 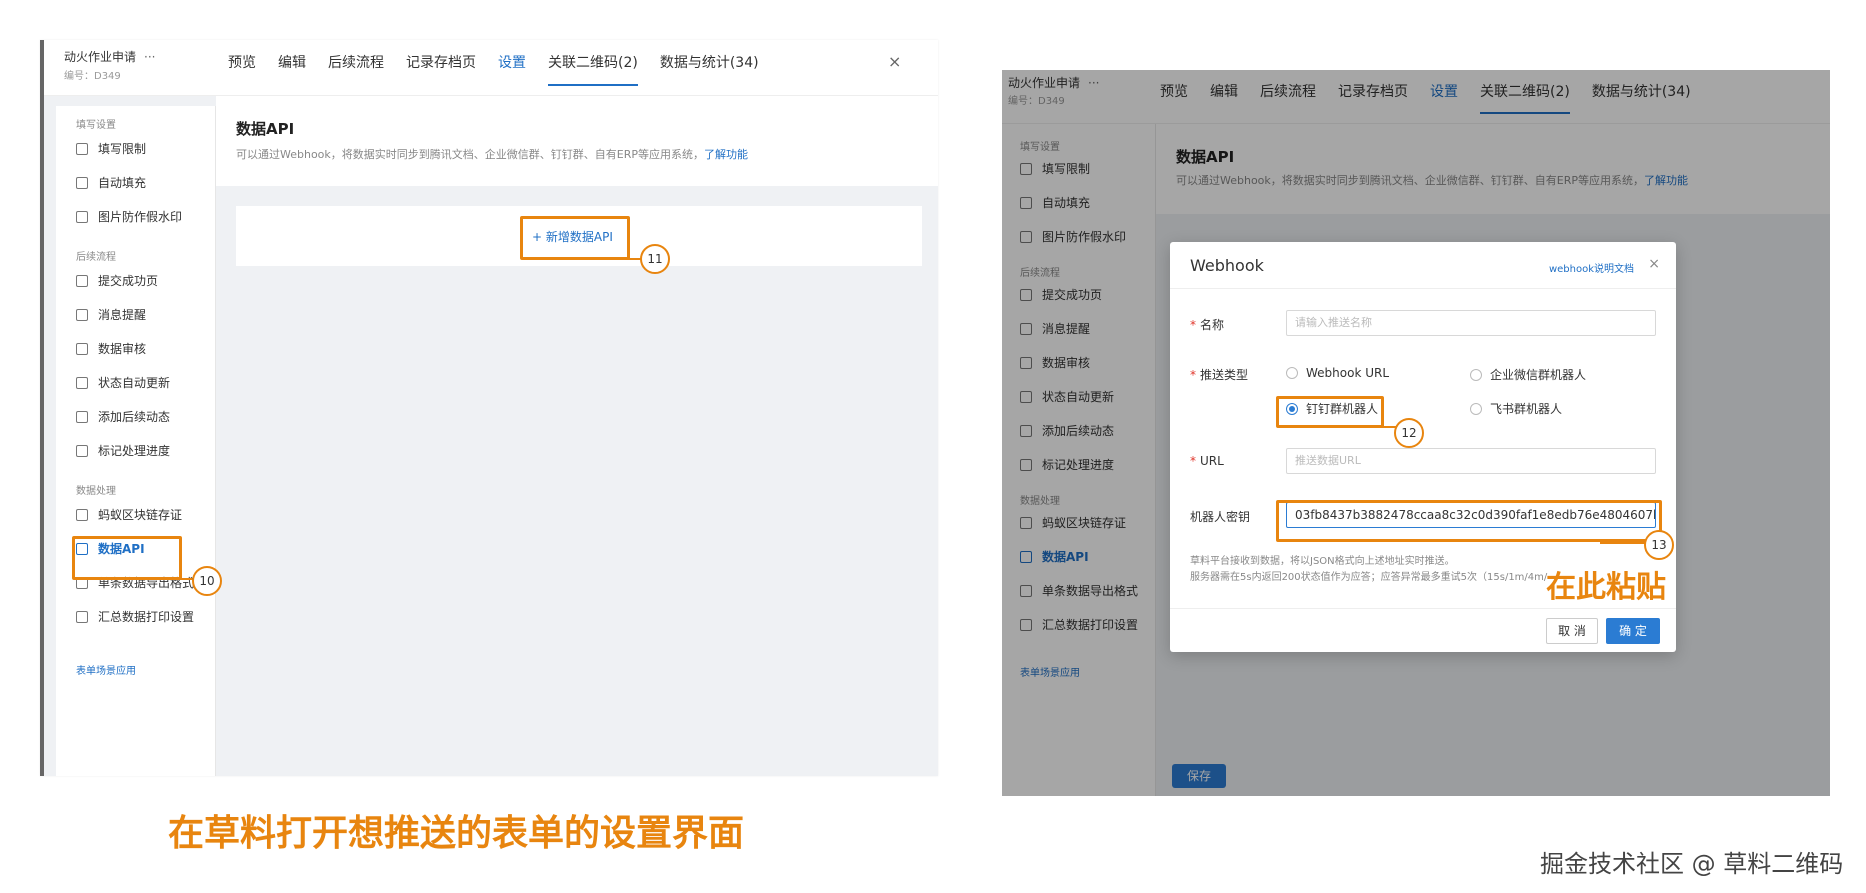 What do you see at coordinates (709, 68) in the screenshot?
I see `tab-statistics: 数据与统计(34)` at bounding box center [709, 68].